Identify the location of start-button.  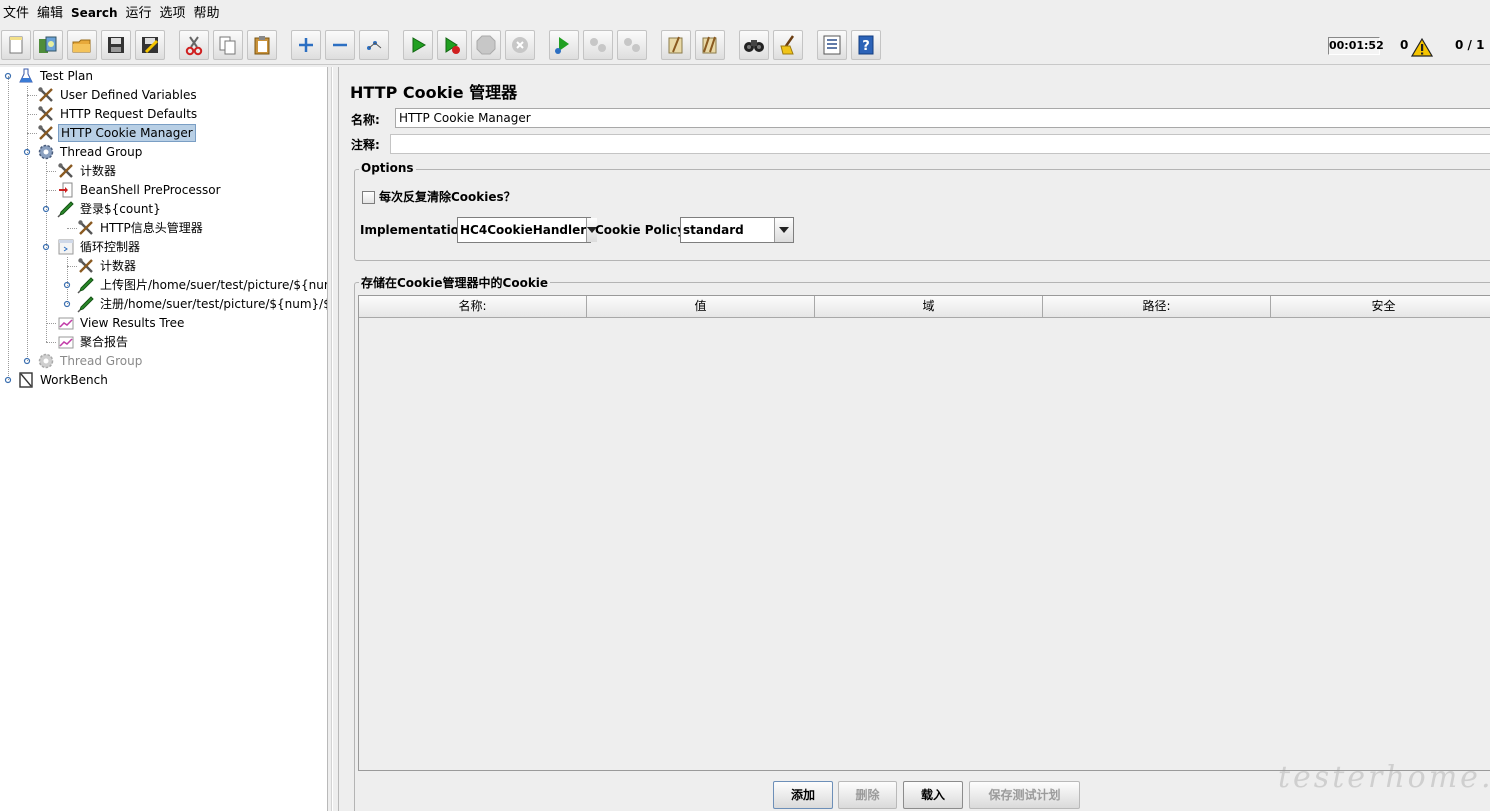
(418, 45).